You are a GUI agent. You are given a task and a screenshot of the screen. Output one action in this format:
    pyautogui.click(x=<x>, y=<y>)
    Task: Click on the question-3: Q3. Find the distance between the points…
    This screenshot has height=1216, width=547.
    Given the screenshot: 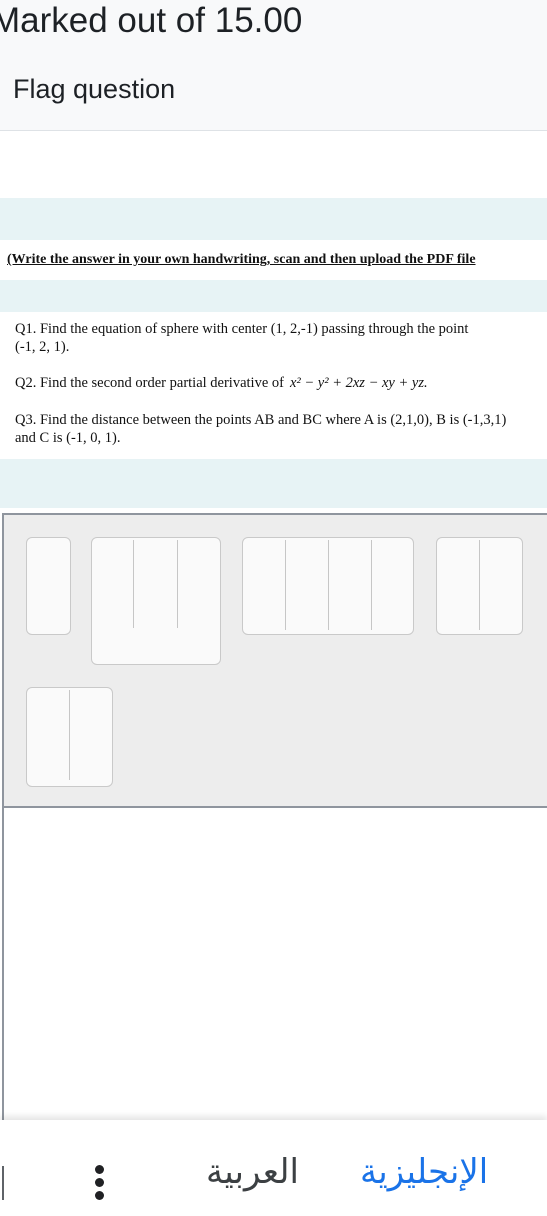 What is the action you would take?
    pyautogui.click(x=261, y=420)
    